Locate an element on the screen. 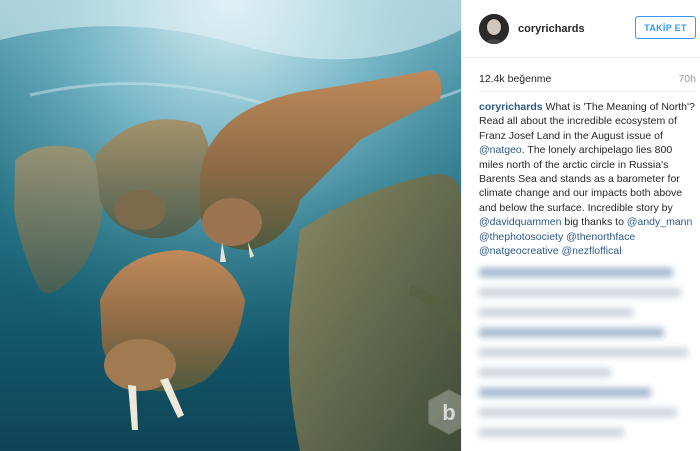 This screenshot has height=451, width=700. caption-text: big thanks to is located at coordinates (594, 222).